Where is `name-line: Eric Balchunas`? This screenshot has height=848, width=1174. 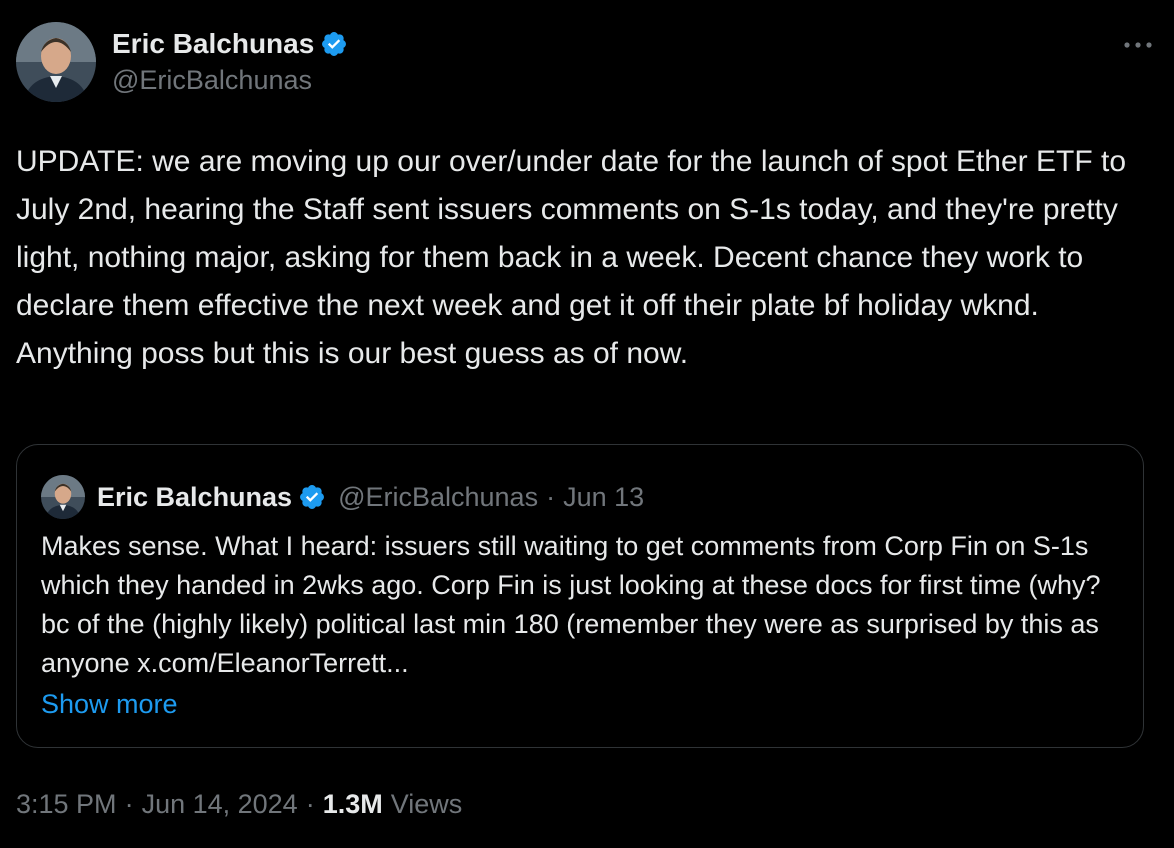
name-line: Eric Balchunas is located at coordinates (230, 44).